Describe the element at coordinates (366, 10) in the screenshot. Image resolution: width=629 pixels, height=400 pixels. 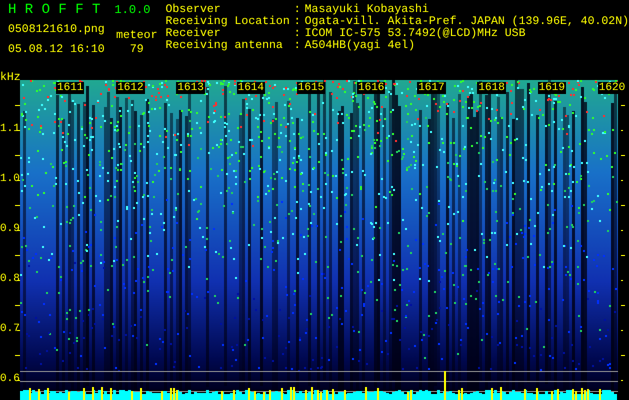
I see `info-value: Masayuki Kobayashi` at that location.